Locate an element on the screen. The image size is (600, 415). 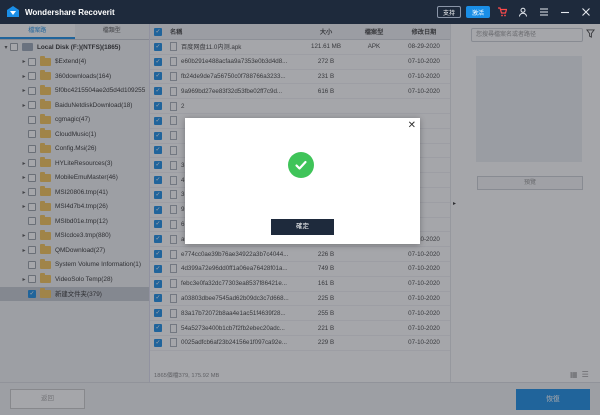
app-logo-icon is located at coordinates (13, 11).